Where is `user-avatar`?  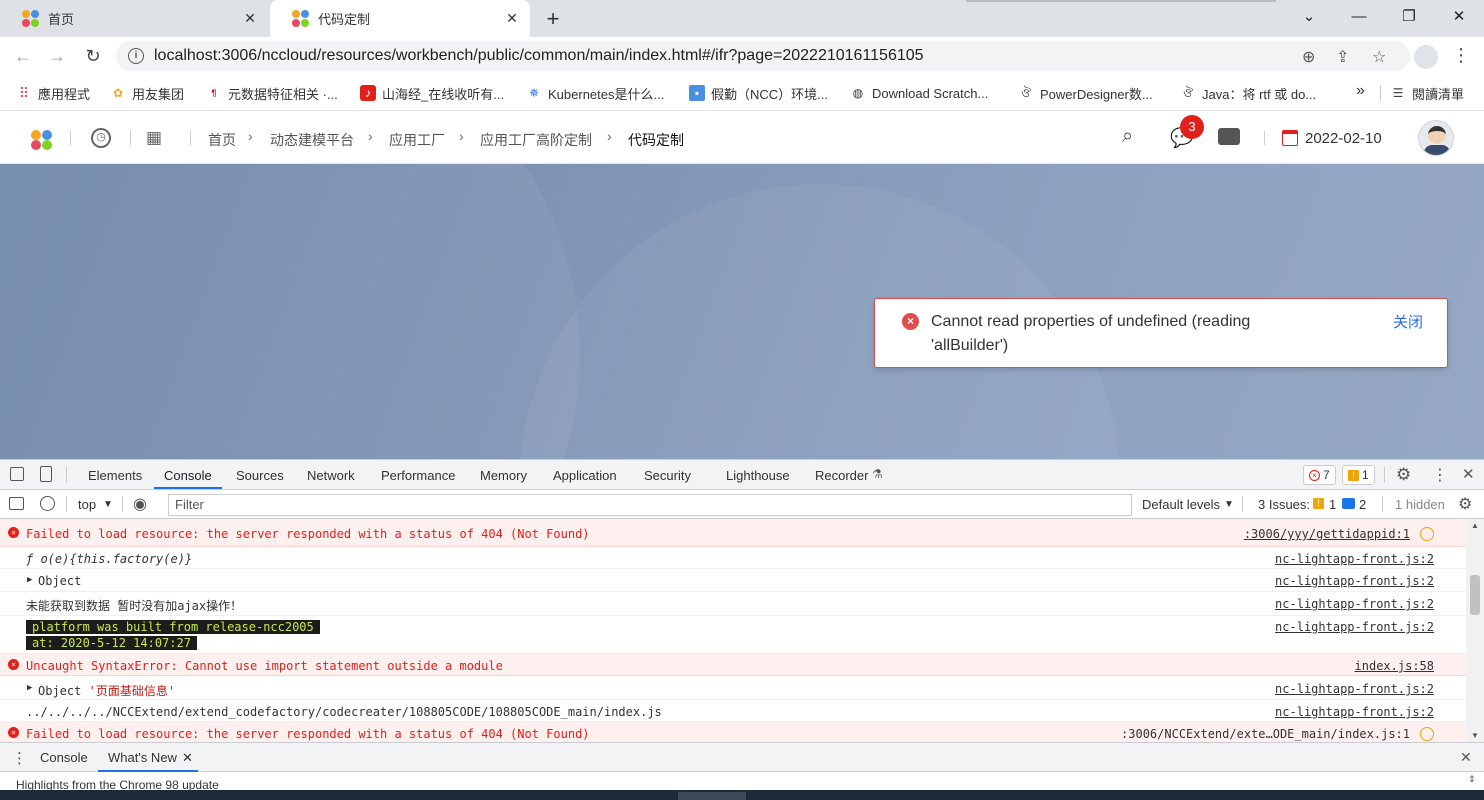 user-avatar is located at coordinates (1436, 138).